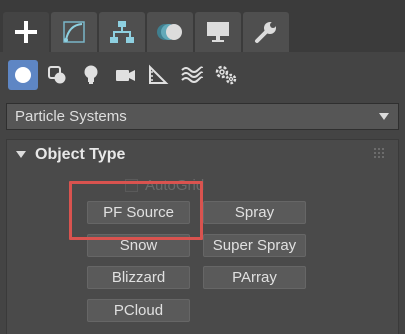 Image resolution: width=405 pixels, height=334 pixels. What do you see at coordinates (80, 154) in the screenshot?
I see `rollout-title: Object Type` at bounding box center [80, 154].